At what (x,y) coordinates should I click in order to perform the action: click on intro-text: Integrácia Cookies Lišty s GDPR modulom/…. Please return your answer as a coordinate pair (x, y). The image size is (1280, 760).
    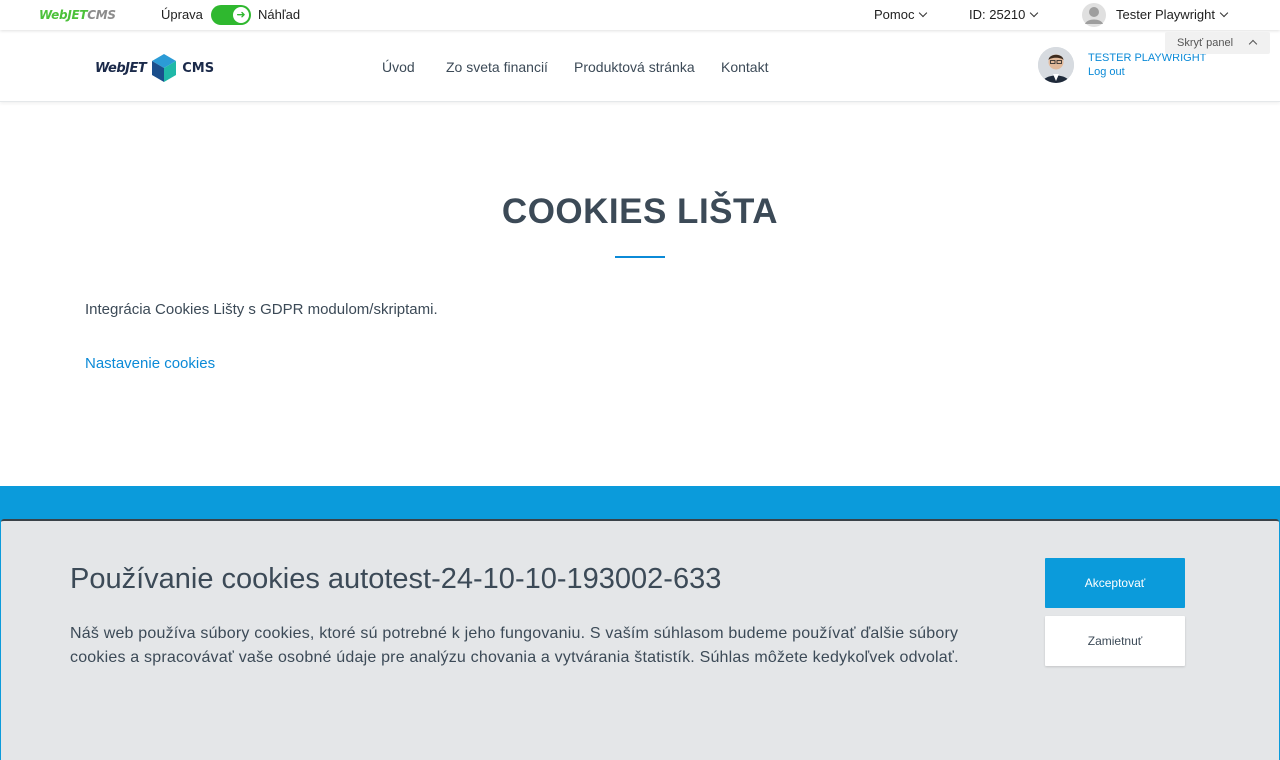
    Looking at the image, I should click on (261, 309).